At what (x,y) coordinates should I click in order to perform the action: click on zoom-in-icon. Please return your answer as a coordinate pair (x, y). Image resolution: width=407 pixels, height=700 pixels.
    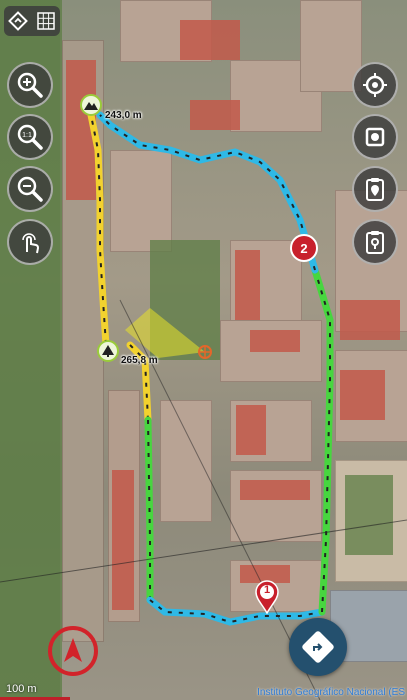
    Looking at the image, I should click on (30, 85).